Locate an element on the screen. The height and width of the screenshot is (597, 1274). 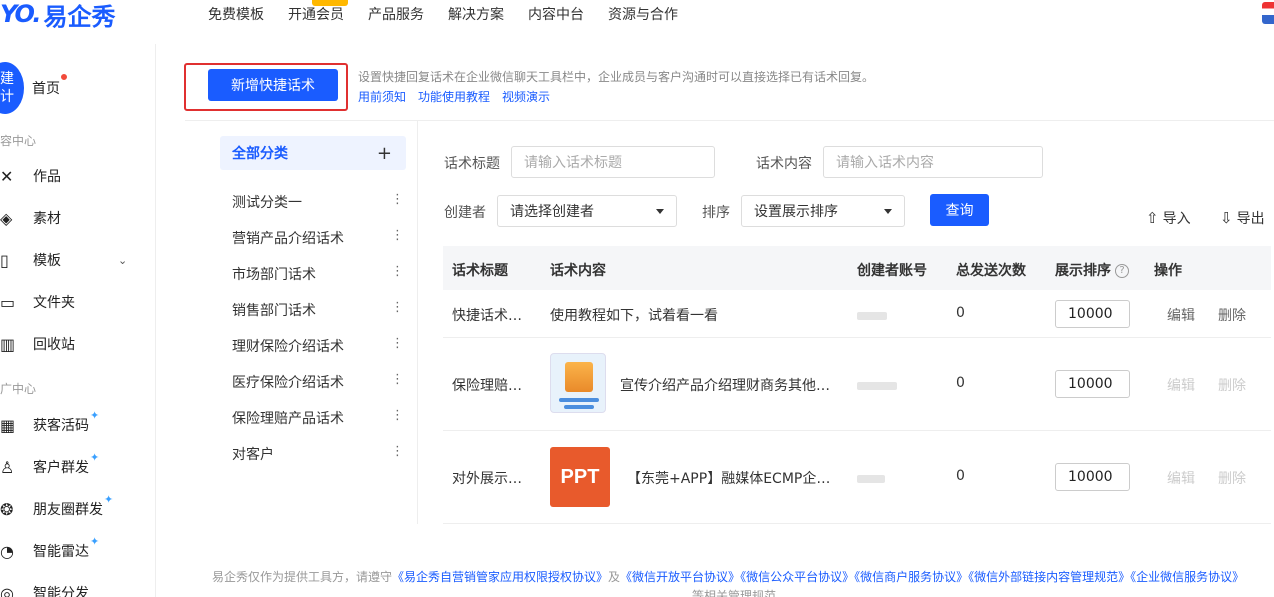
table-header: 话术标题 话术内容 创建者账号 总发送次数 展示排序? 操作 is located at coordinates (857, 268).